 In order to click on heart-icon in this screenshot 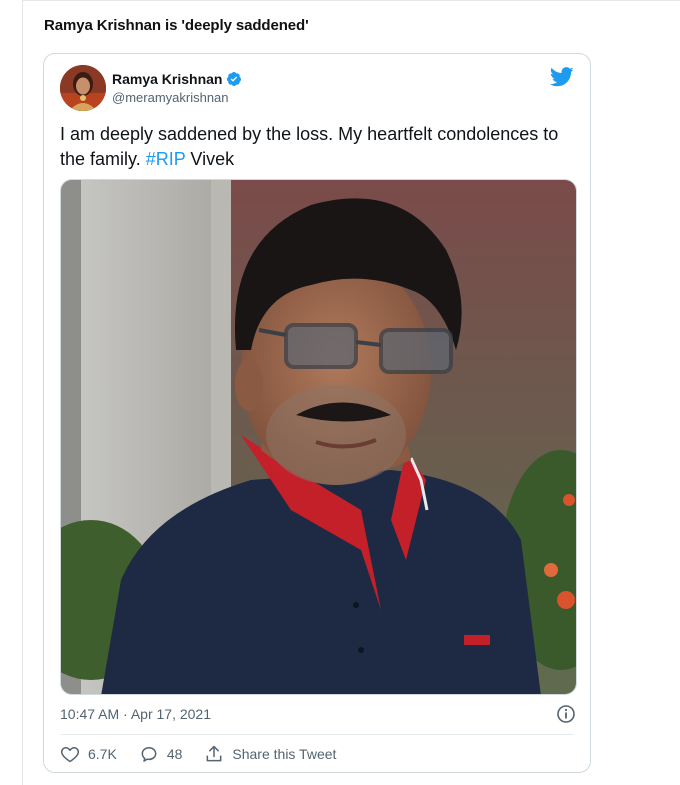, I will do `click(70, 755)`.